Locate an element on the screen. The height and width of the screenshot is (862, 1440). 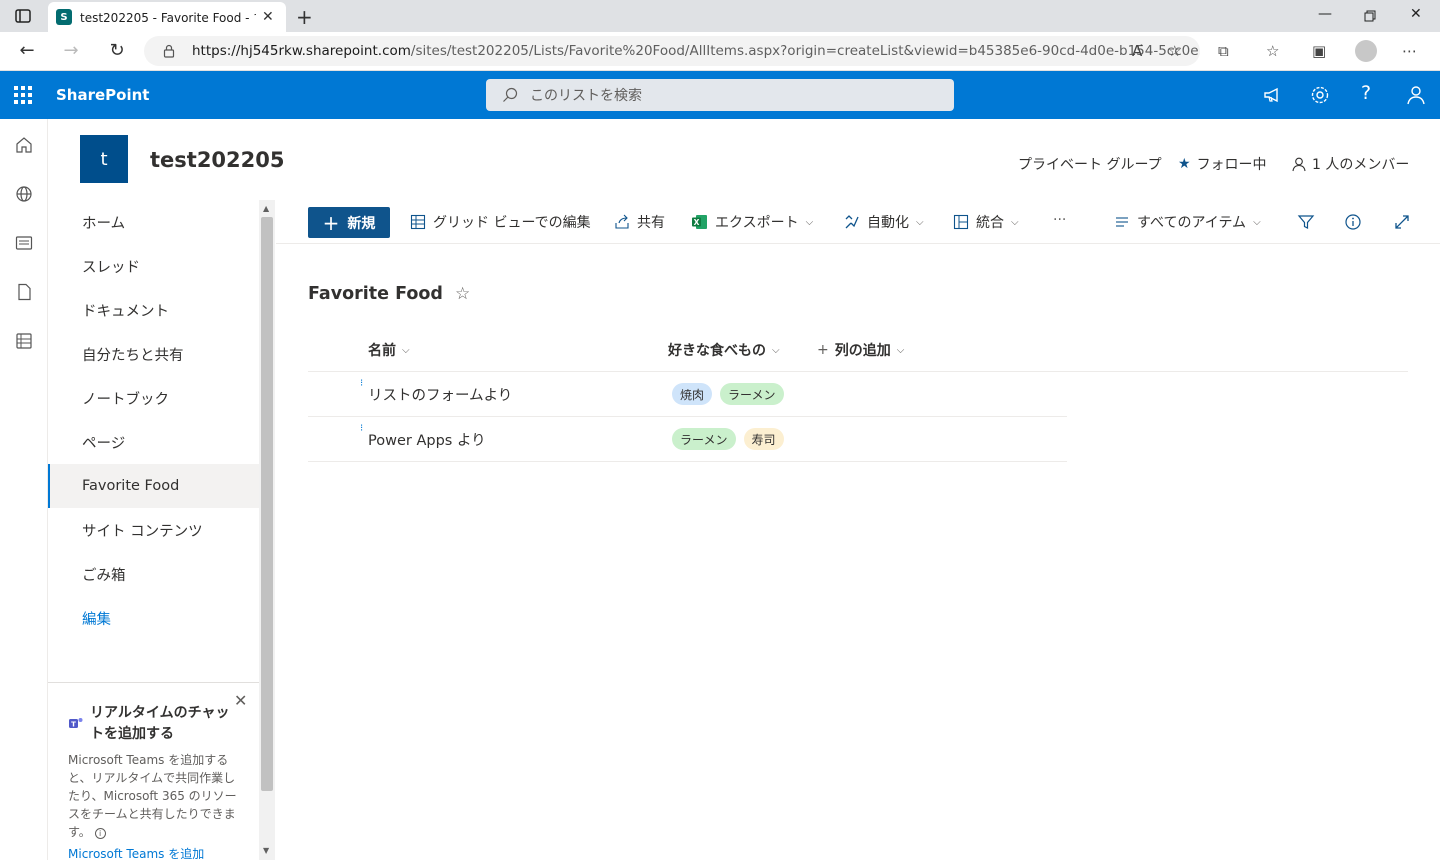
new-tab-icon: + is located at coordinates (304, 17).